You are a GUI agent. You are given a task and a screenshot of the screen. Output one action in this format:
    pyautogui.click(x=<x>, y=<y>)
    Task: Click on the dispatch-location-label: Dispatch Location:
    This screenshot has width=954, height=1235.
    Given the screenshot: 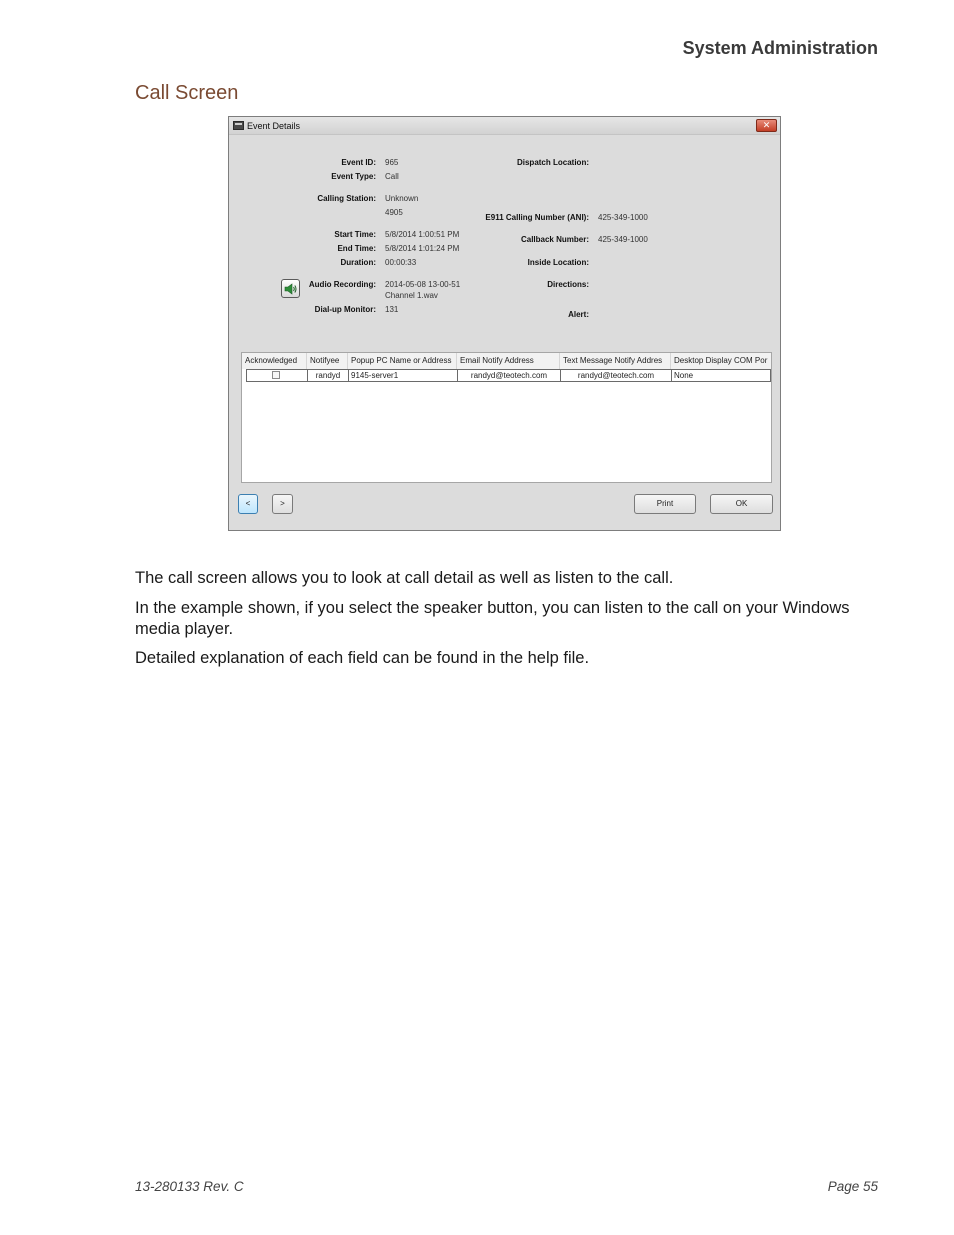 What is the action you would take?
    pyautogui.click(x=552, y=162)
    